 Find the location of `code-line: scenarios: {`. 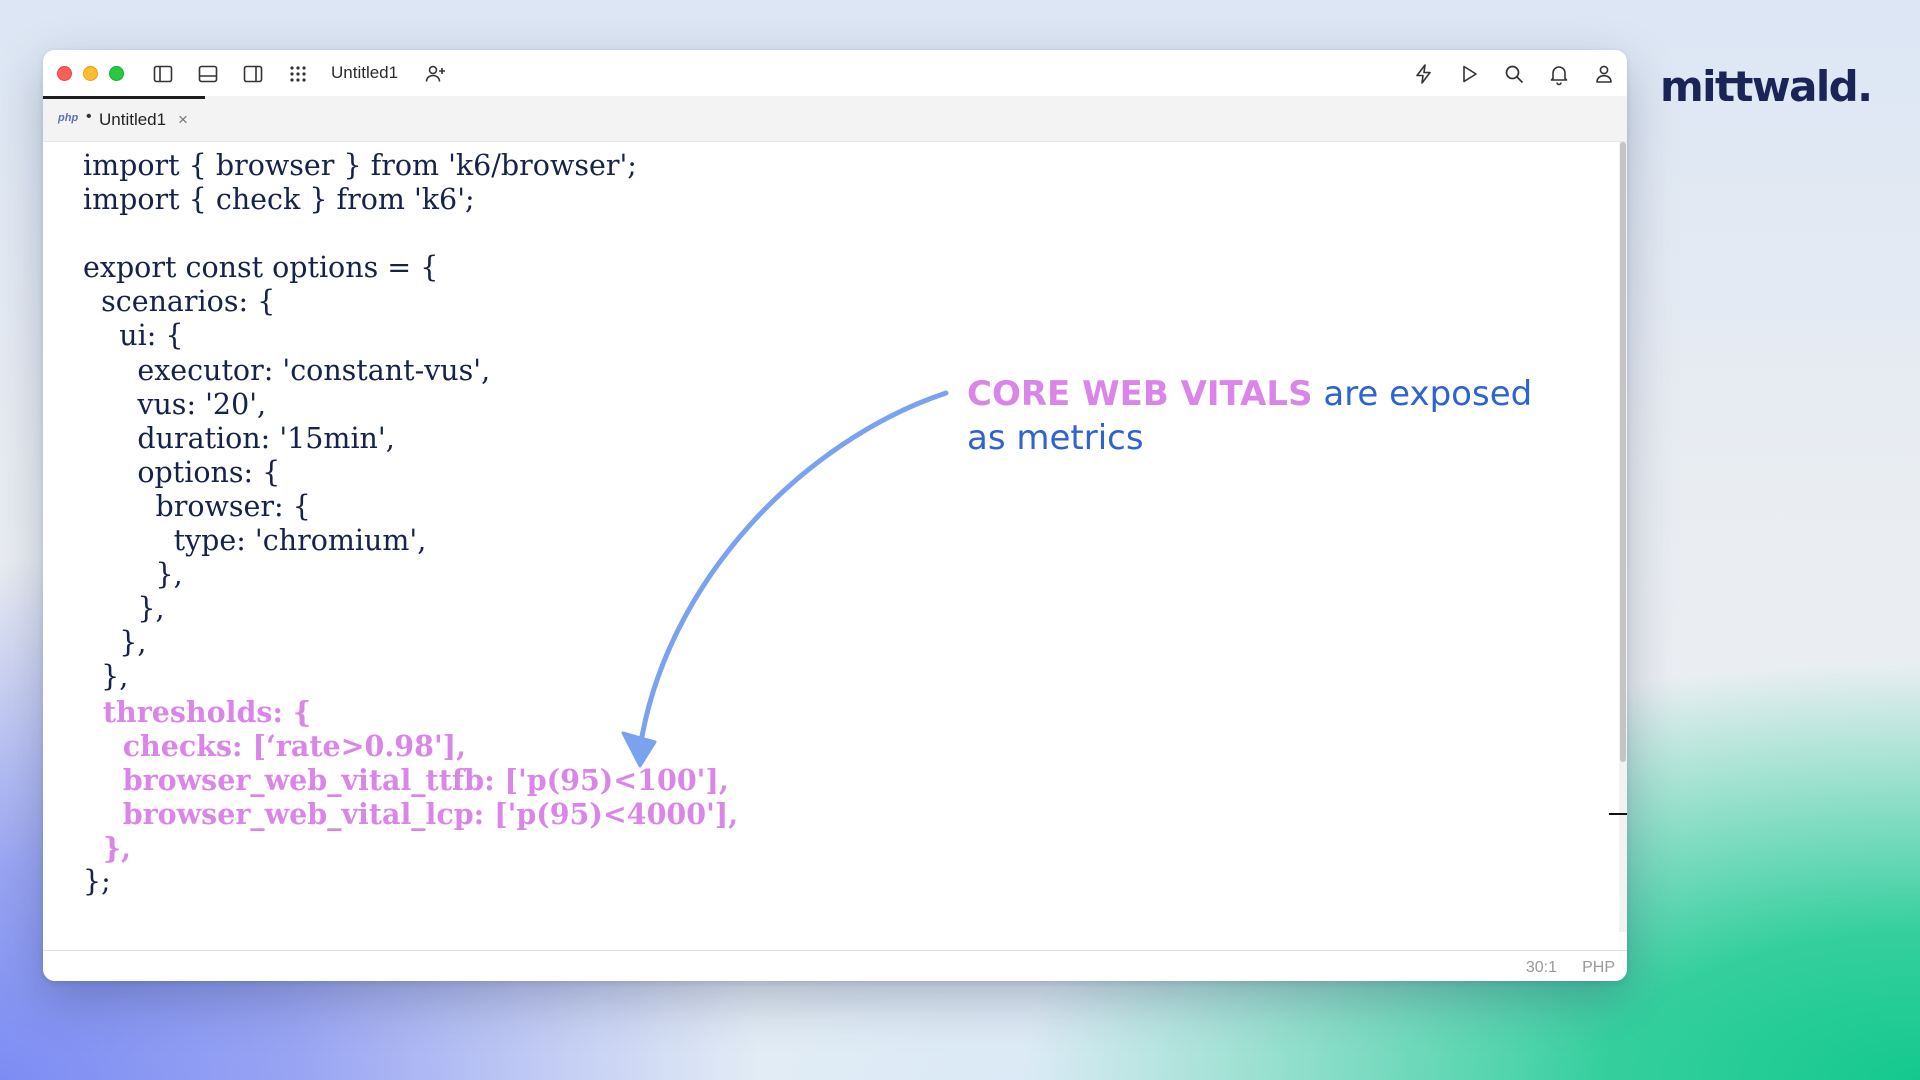

code-line: scenarios: { is located at coordinates (410, 302).